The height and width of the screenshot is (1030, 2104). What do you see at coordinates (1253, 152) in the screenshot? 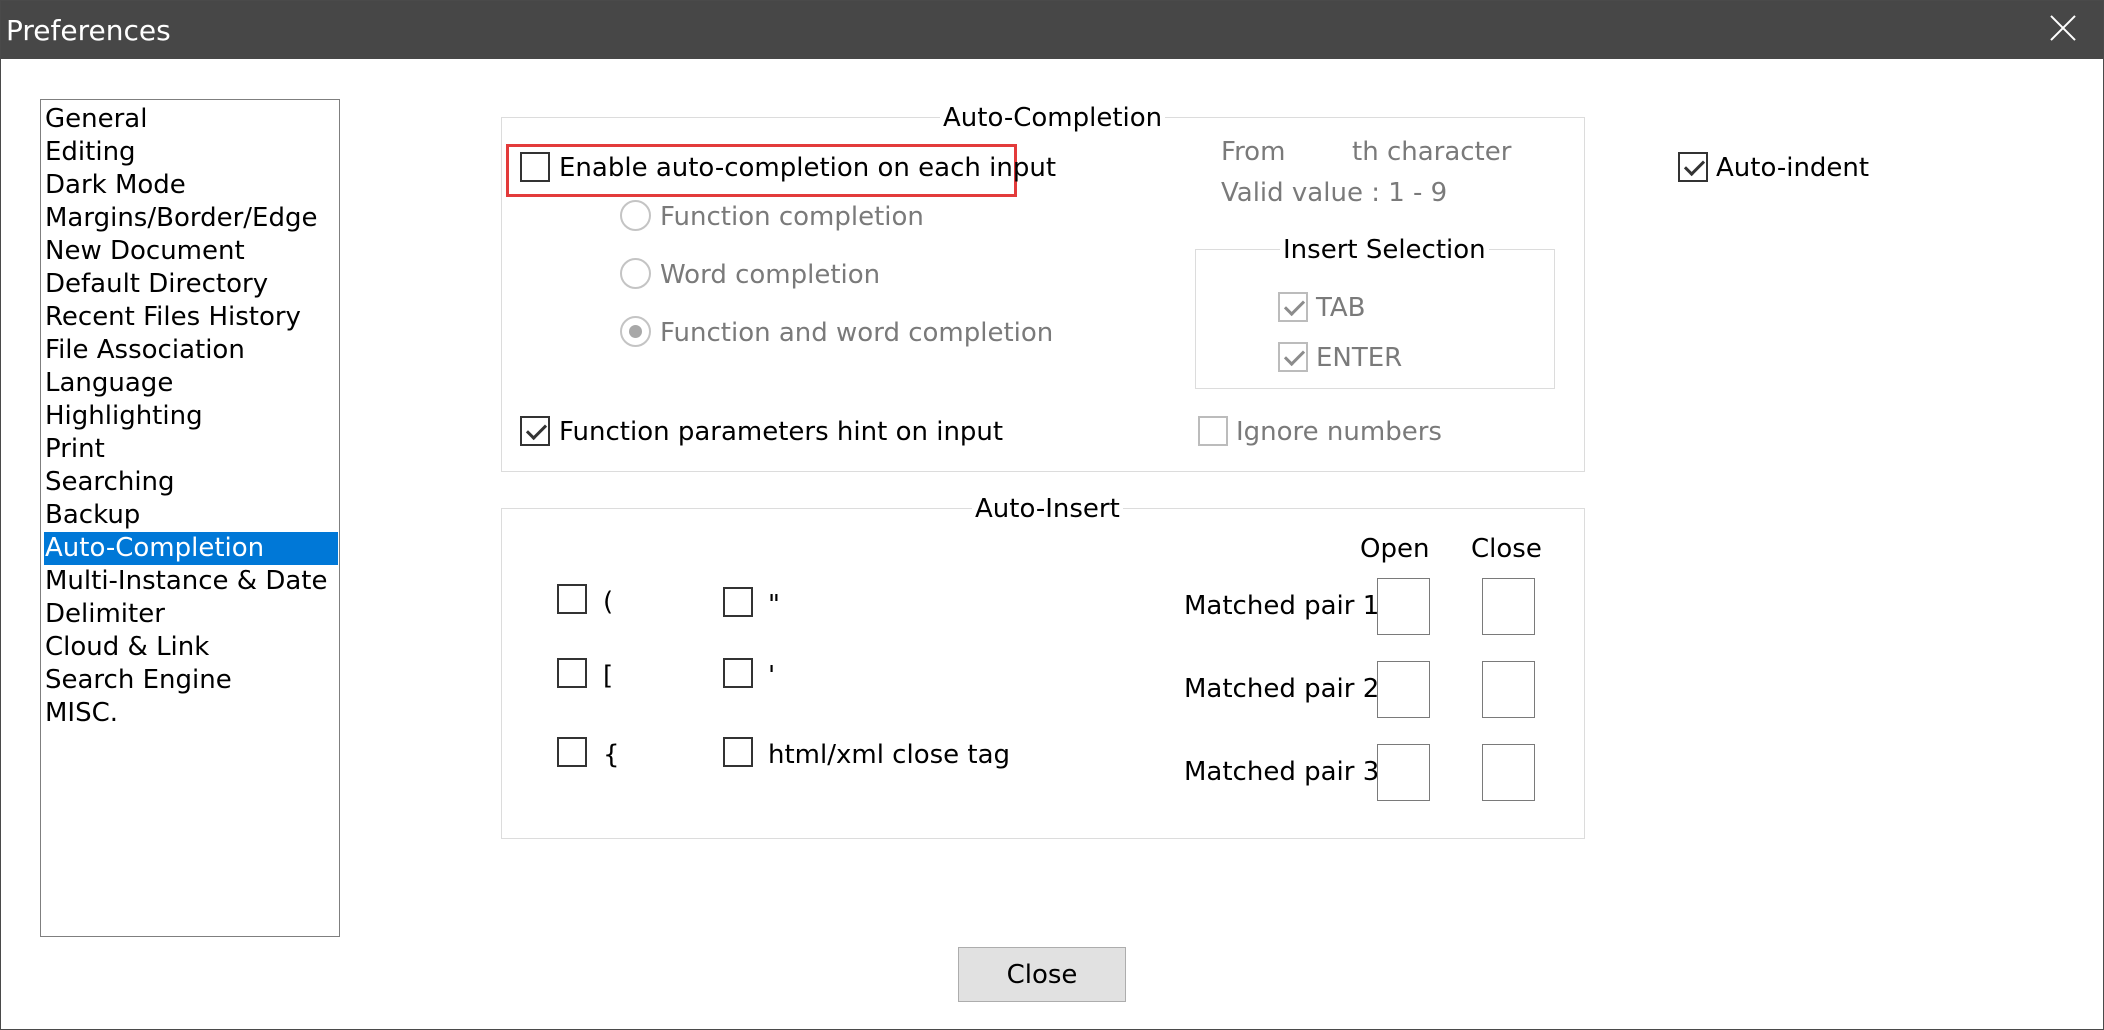
I see `from-label: From` at bounding box center [1253, 152].